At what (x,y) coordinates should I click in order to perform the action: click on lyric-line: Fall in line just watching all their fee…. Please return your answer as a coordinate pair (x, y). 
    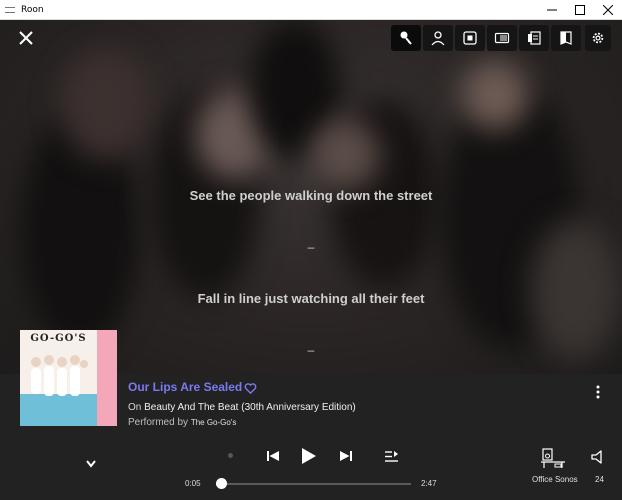
    Looking at the image, I should click on (311, 298).